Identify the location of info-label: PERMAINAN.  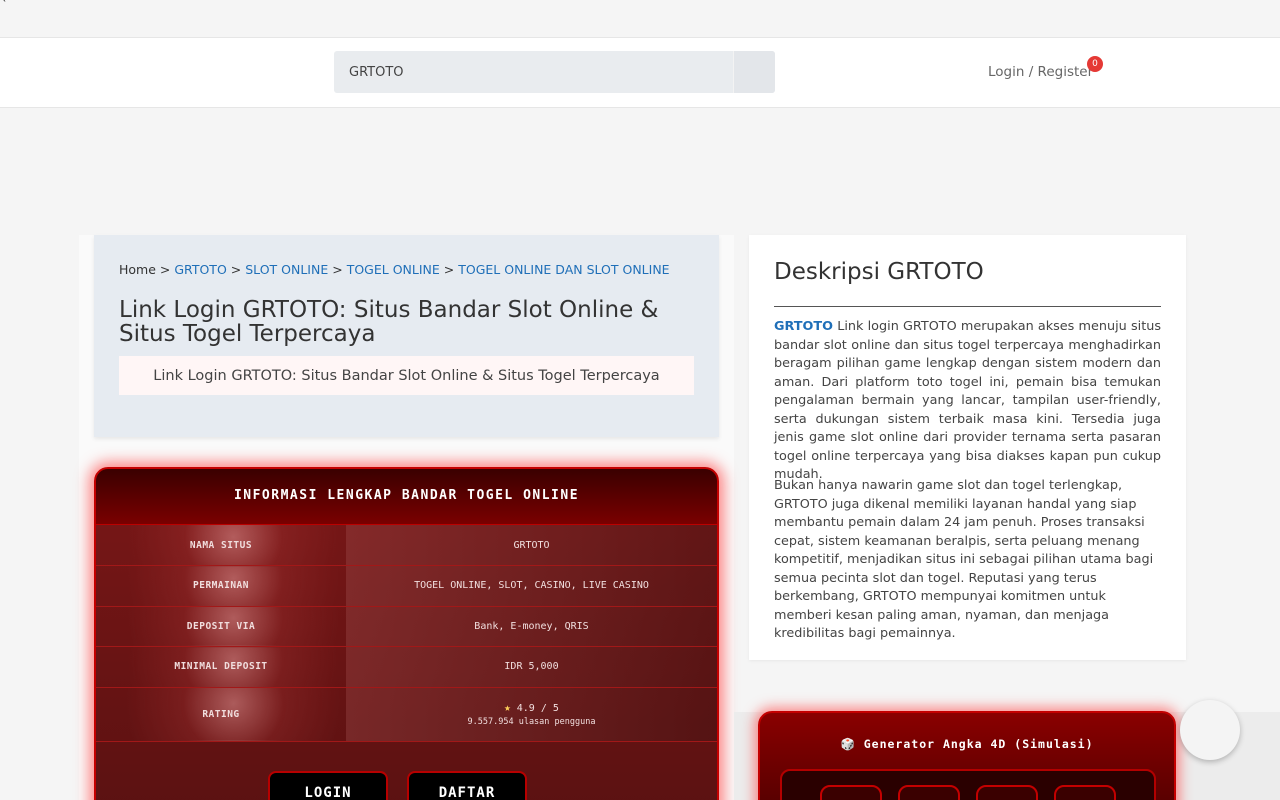
(221, 586).